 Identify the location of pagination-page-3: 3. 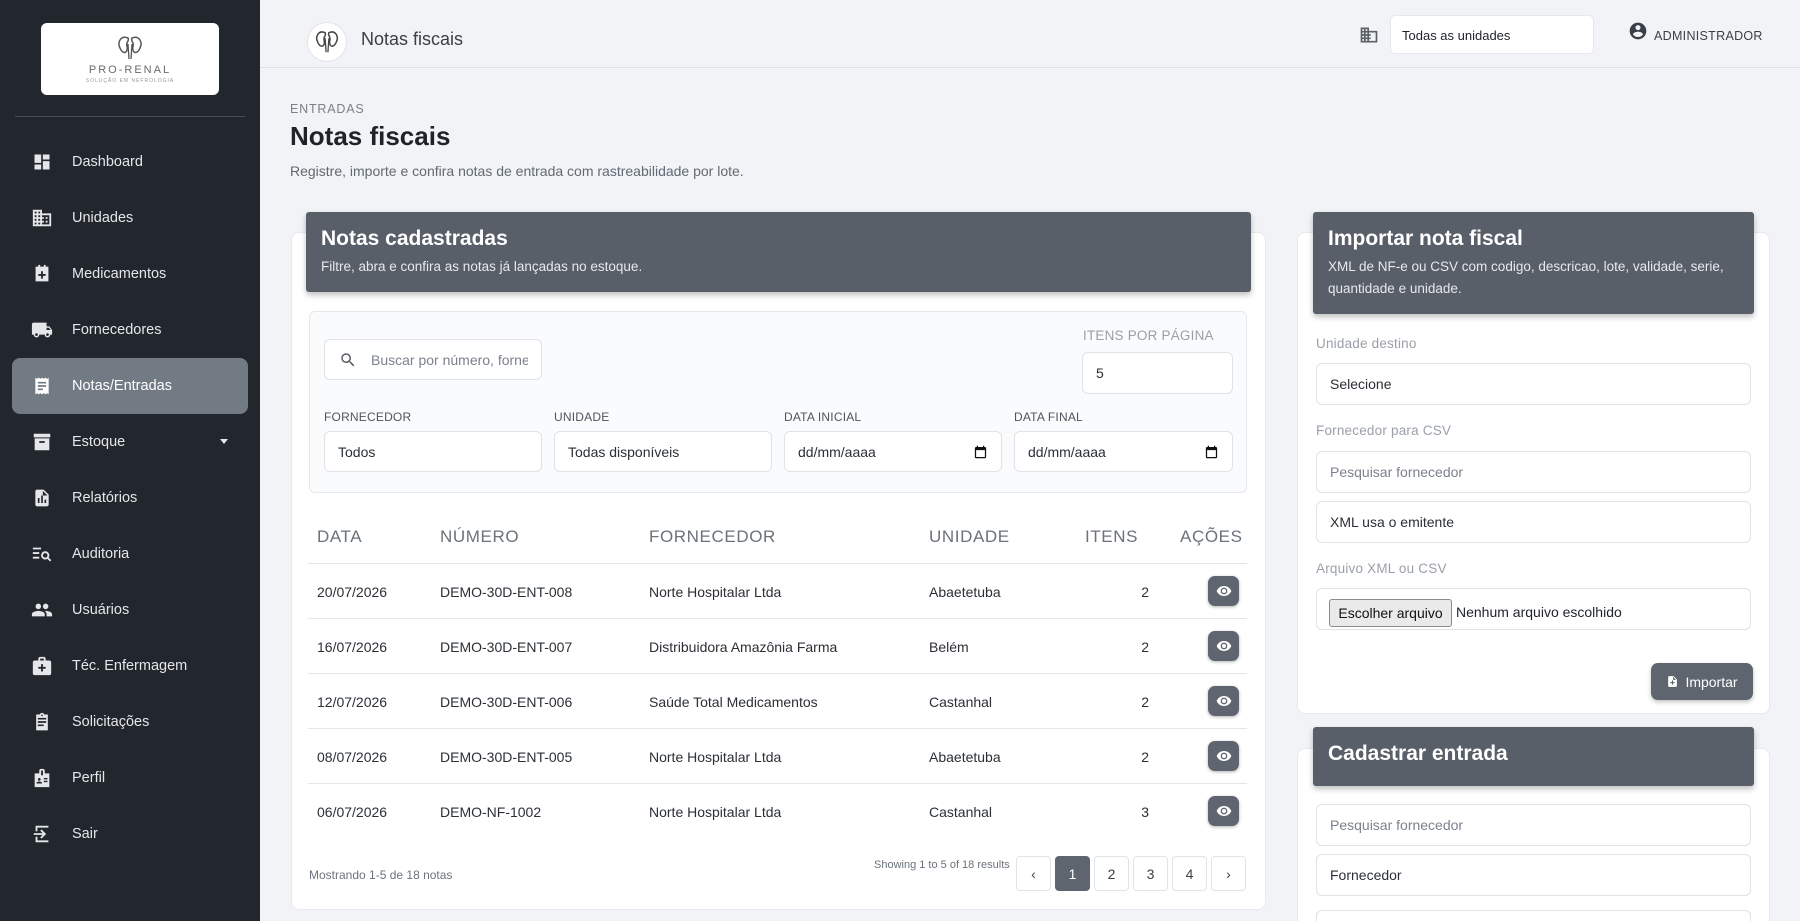
(1150, 873).